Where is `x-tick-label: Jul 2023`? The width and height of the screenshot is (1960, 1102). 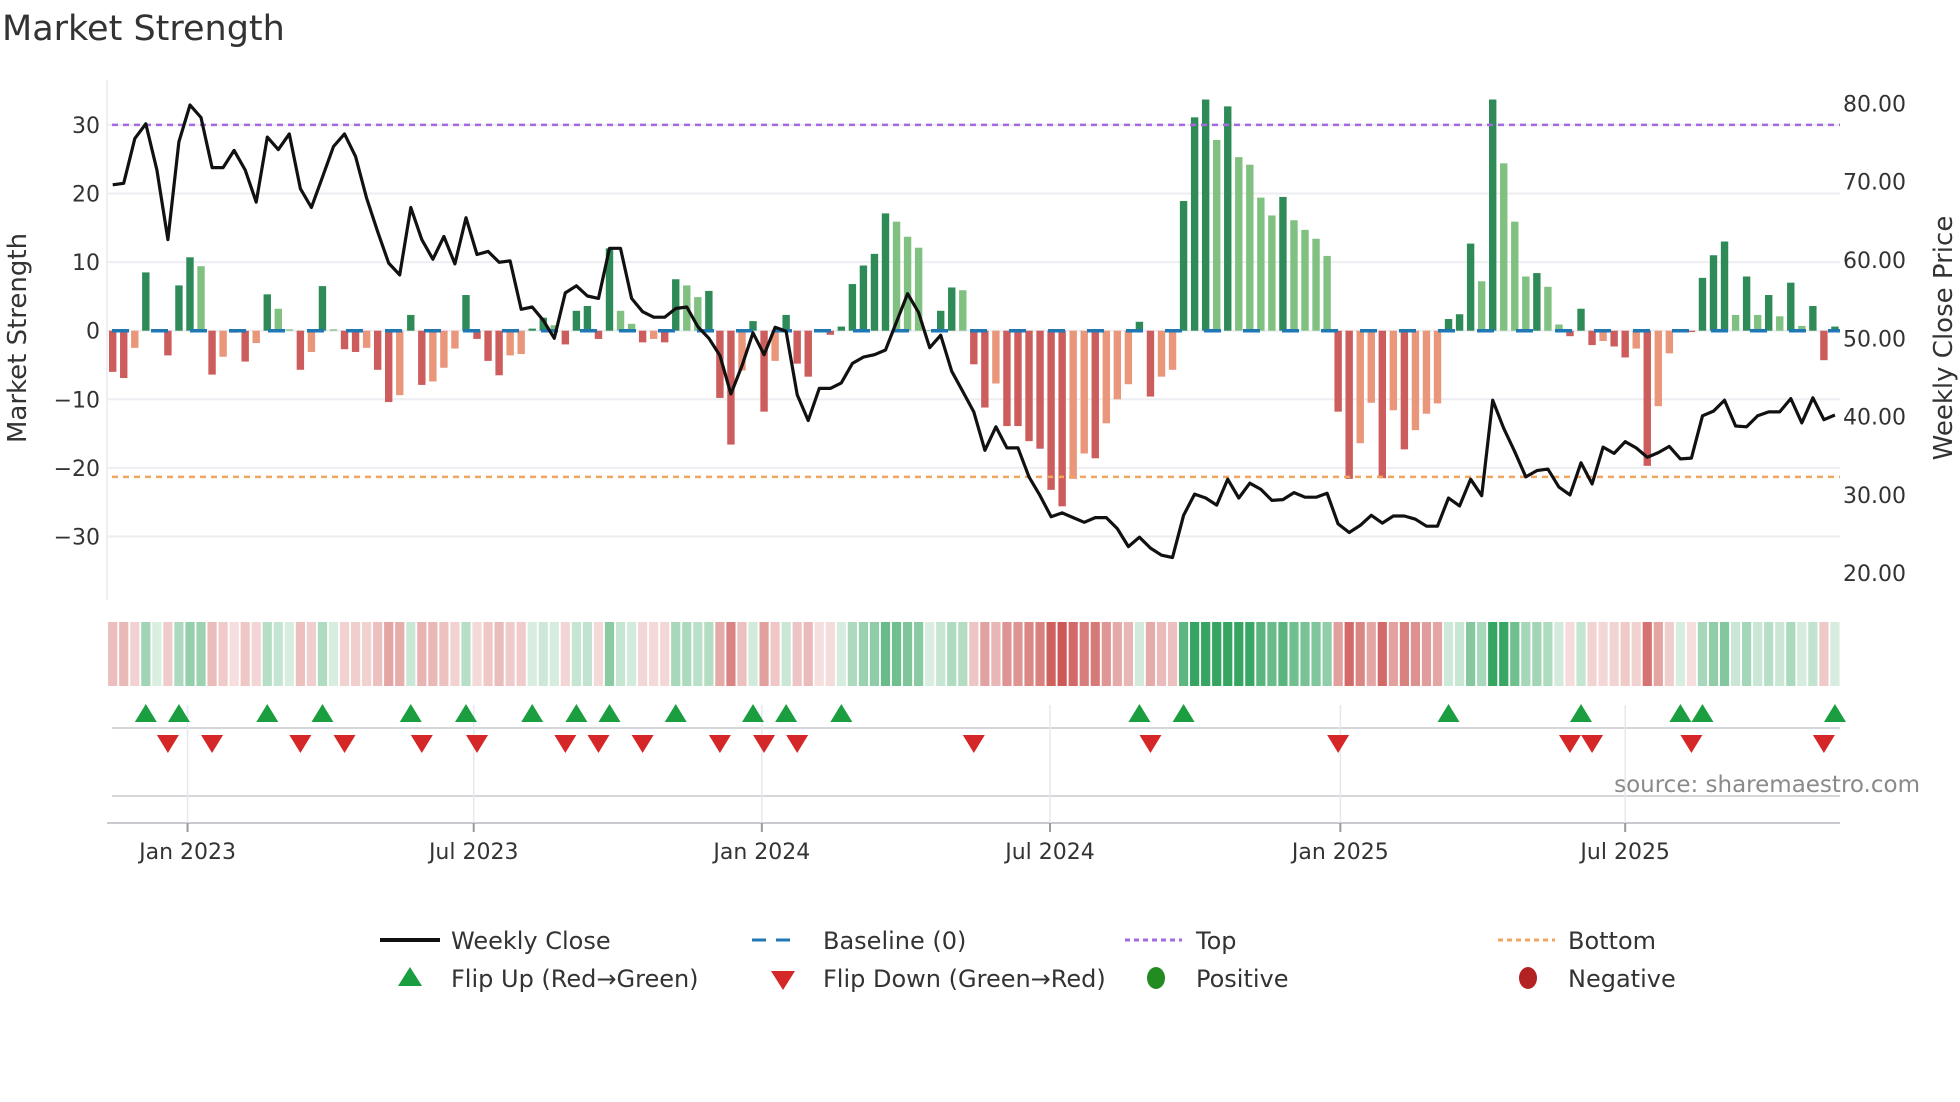
x-tick-label: Jul 2023 is located at coordinates (473, 852).